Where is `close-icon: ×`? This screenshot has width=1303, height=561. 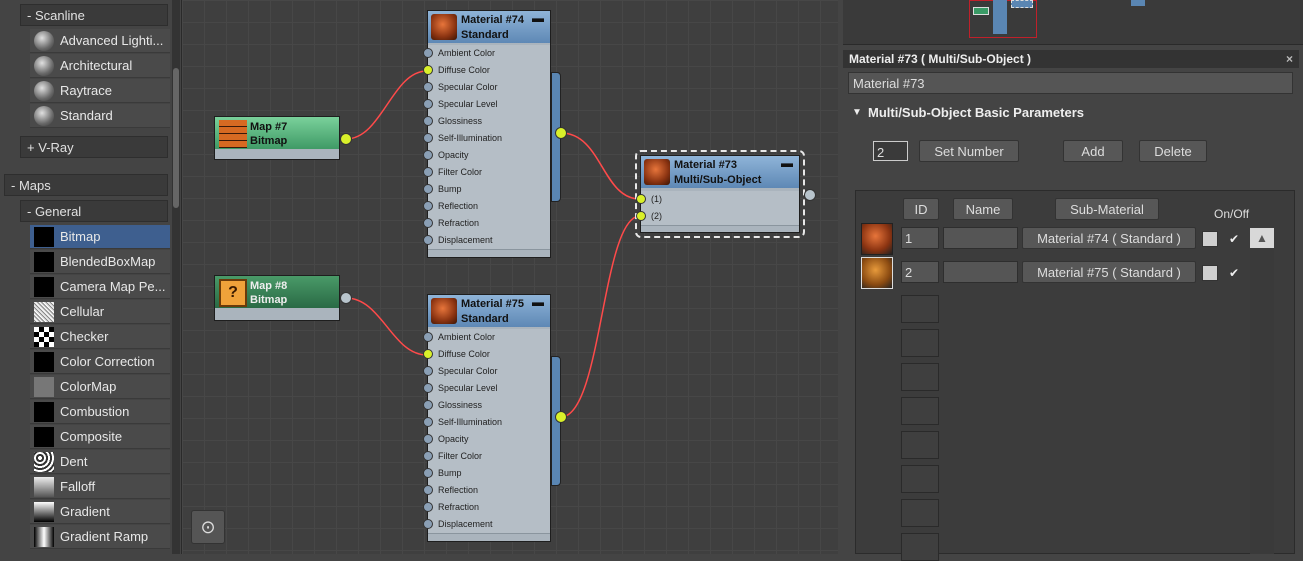
close-icon: × is located at coordinates (1289, 59).